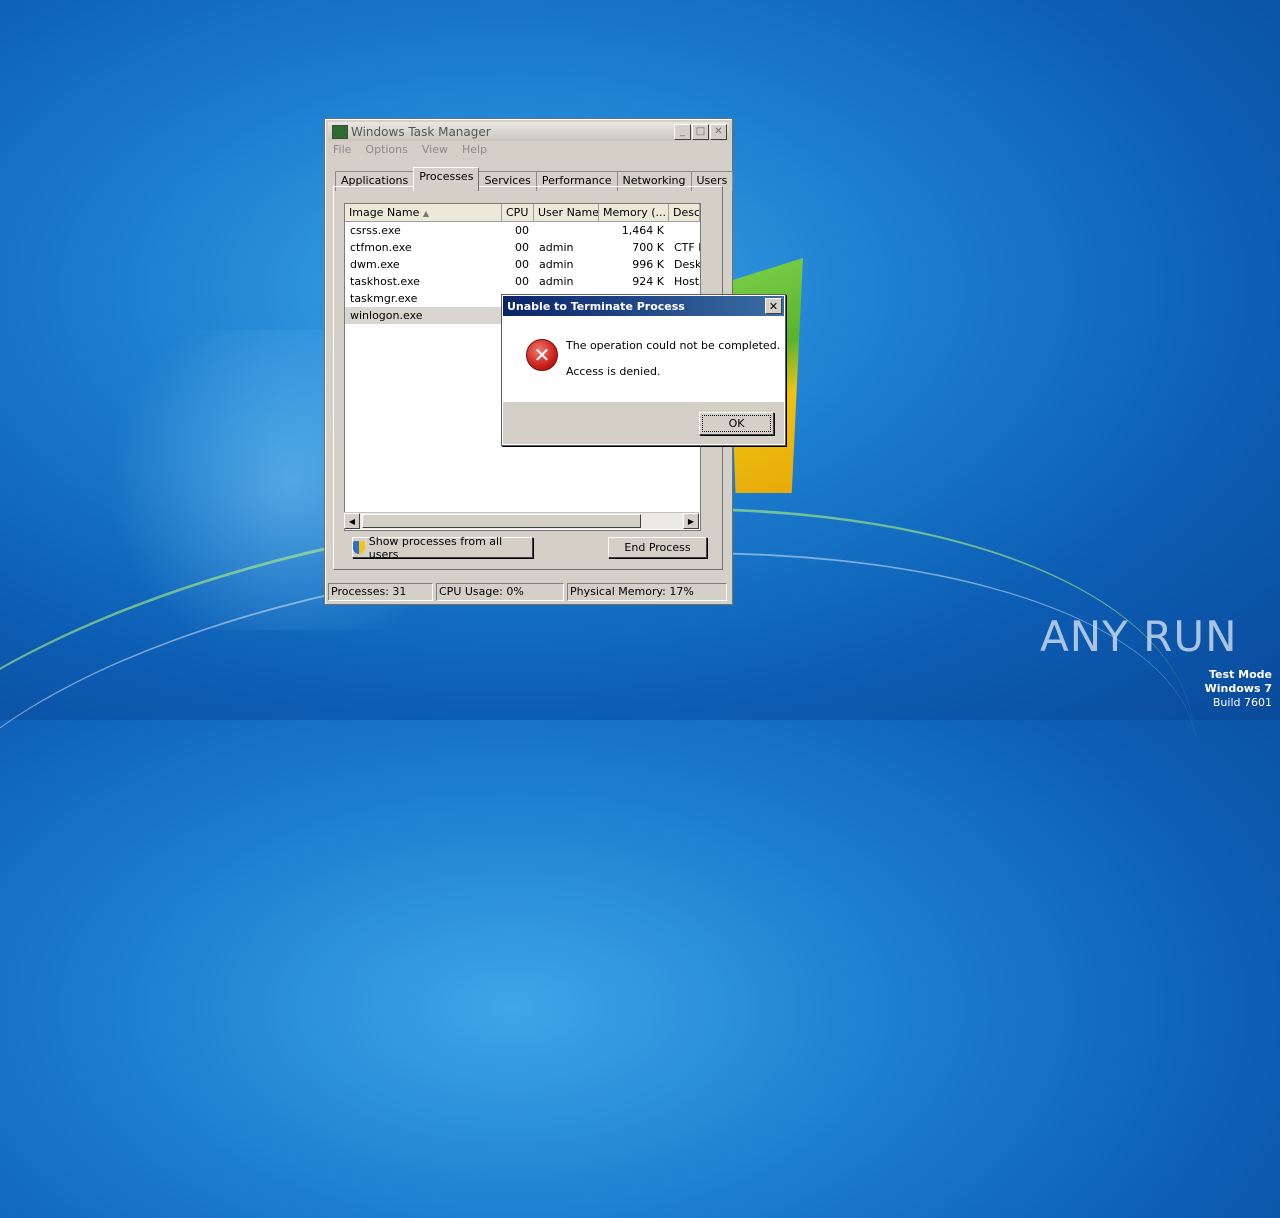 The width and height of the screenshot is (1280, 1218). I want to click on dialog-footer: OK, so click(643, 423).